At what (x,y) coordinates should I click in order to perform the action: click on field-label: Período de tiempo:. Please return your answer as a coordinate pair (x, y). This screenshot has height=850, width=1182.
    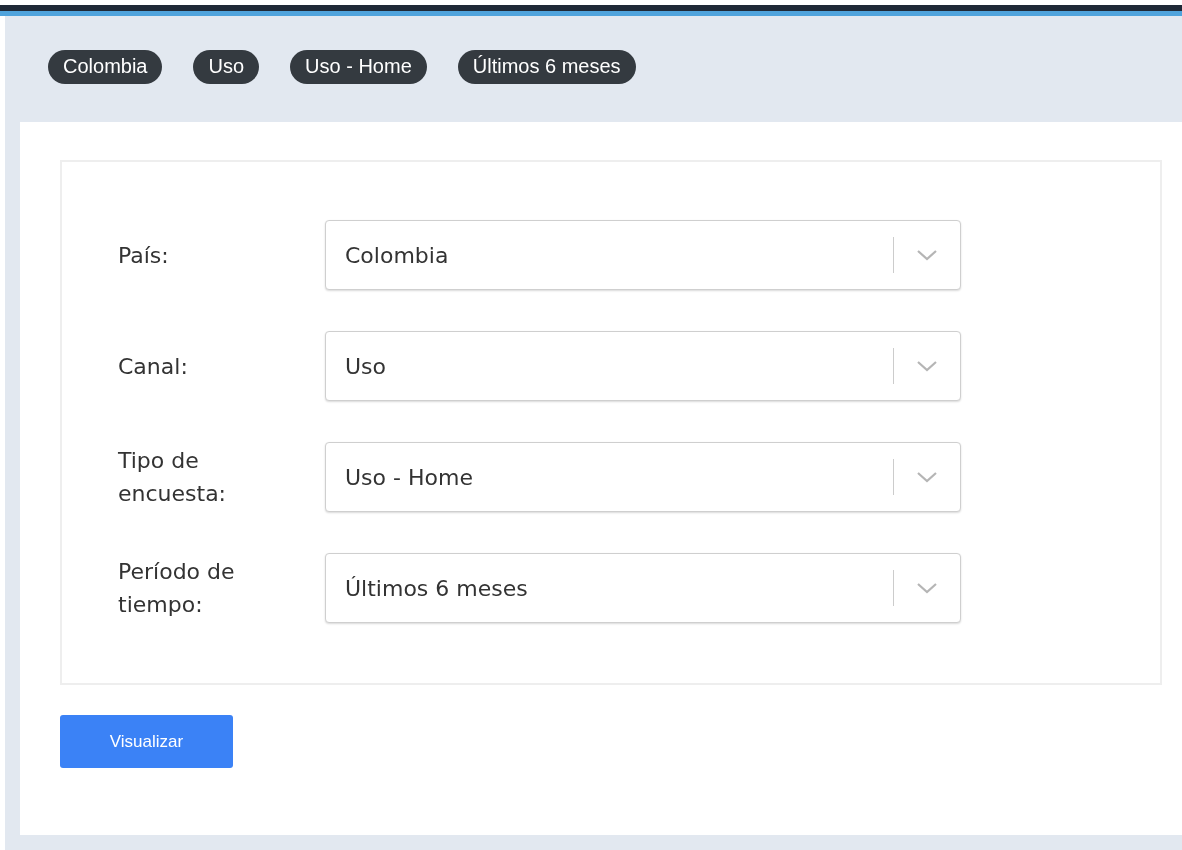
    Looking at the image, I should click on (176, 588).